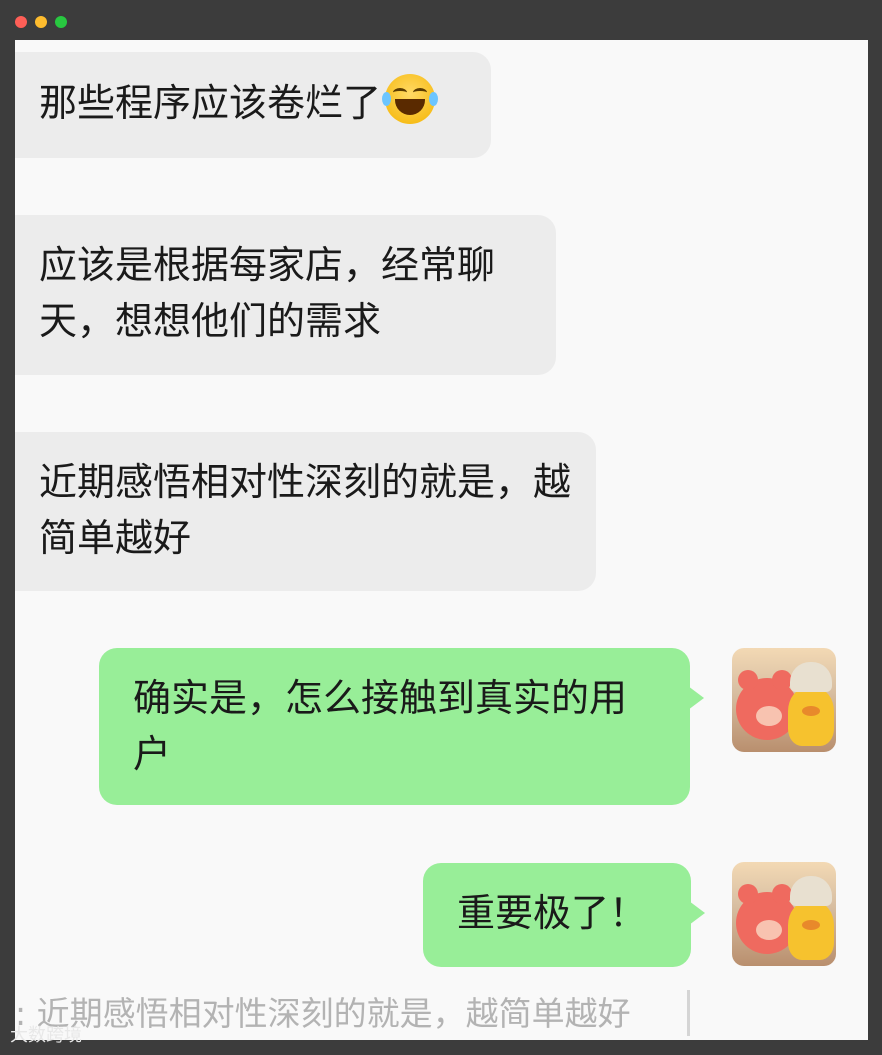 This screenshot has height=1055, width=882. I want to click on maximize-window-button, so click(61, 22).